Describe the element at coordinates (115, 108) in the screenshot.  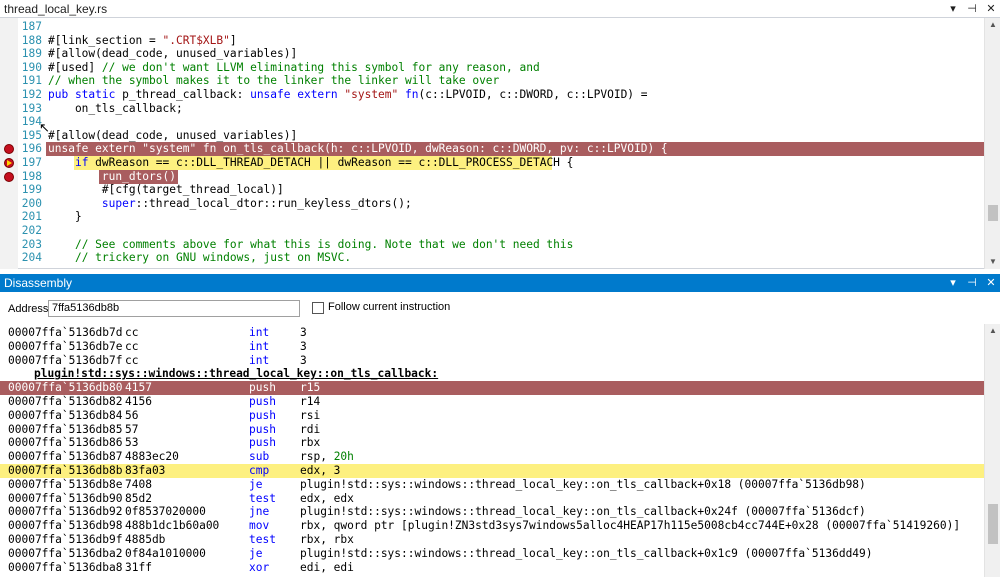
I see `code-token: on_tls_callback;` at that location.